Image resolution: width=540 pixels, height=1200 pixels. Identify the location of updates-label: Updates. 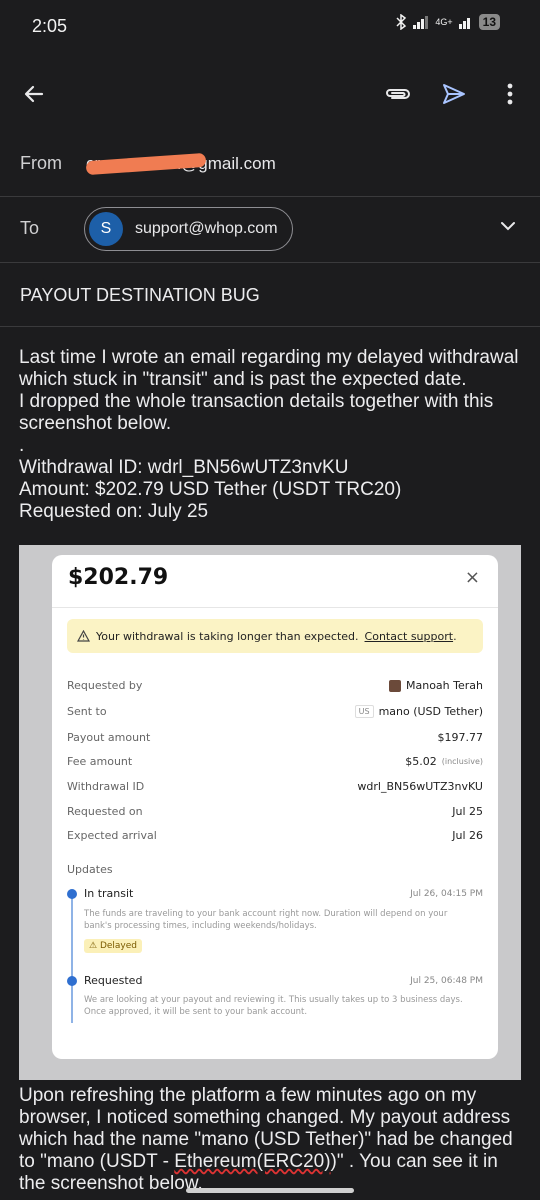
(90, 869).